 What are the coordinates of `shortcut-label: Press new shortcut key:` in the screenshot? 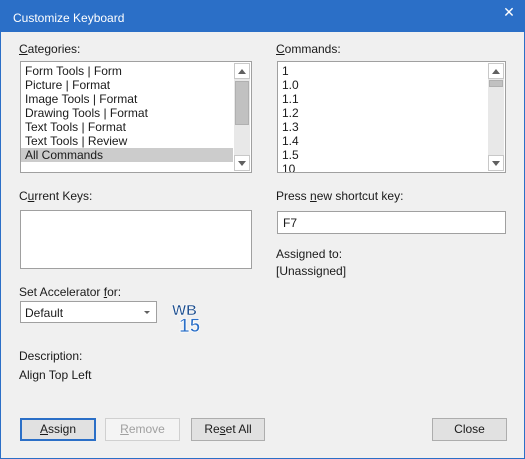 It's located at (339, 196).